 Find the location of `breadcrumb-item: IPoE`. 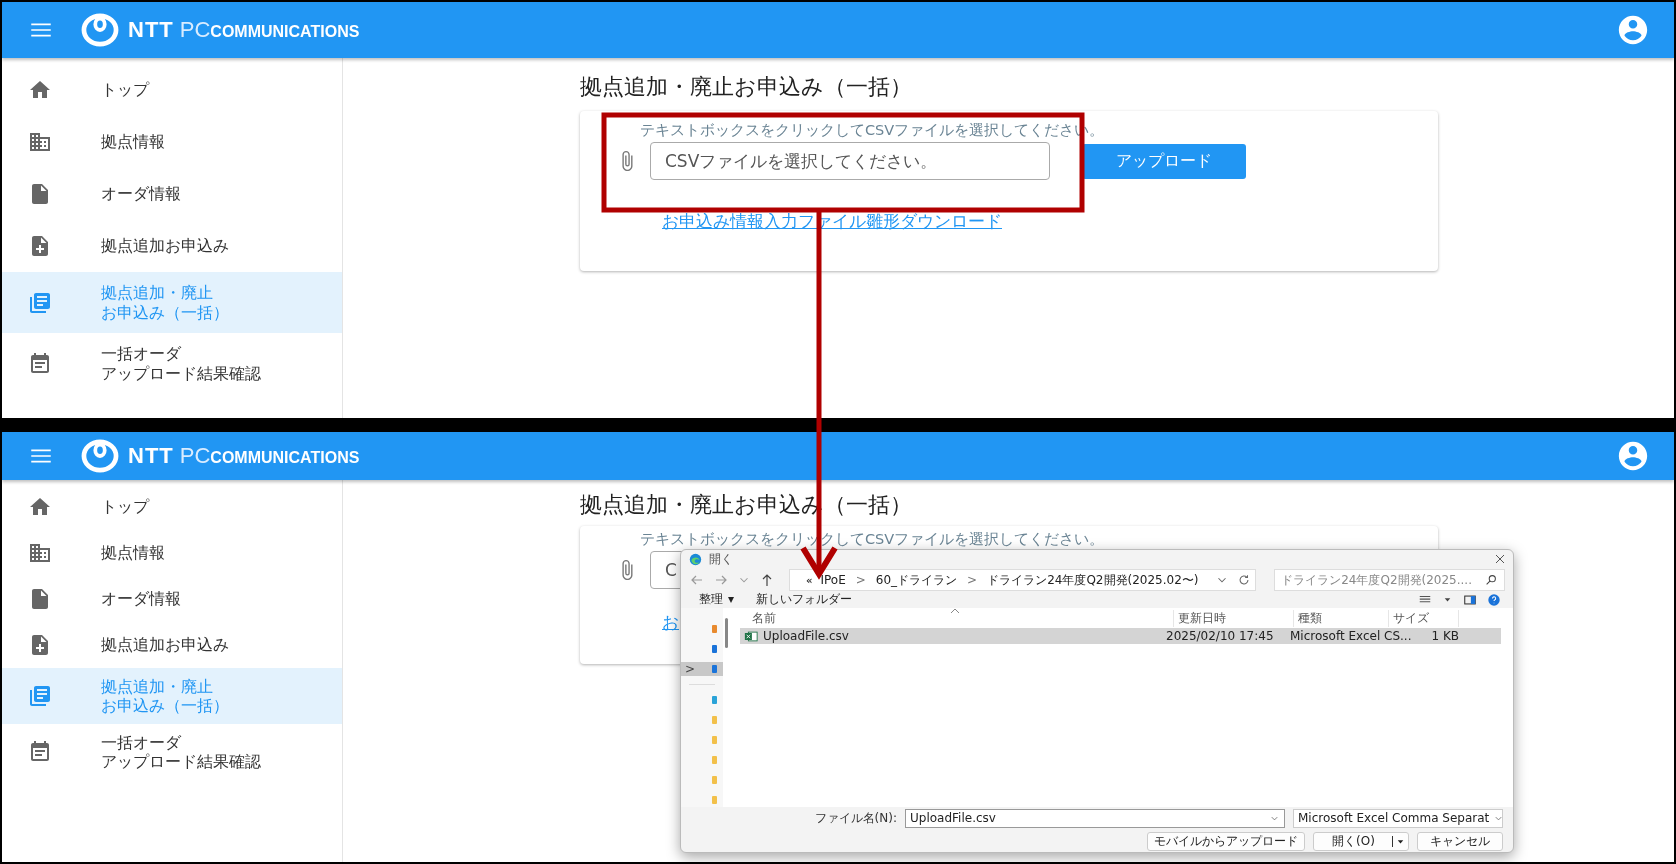

breadcrumb-item: IPoE is located at coordinates (833, 580).